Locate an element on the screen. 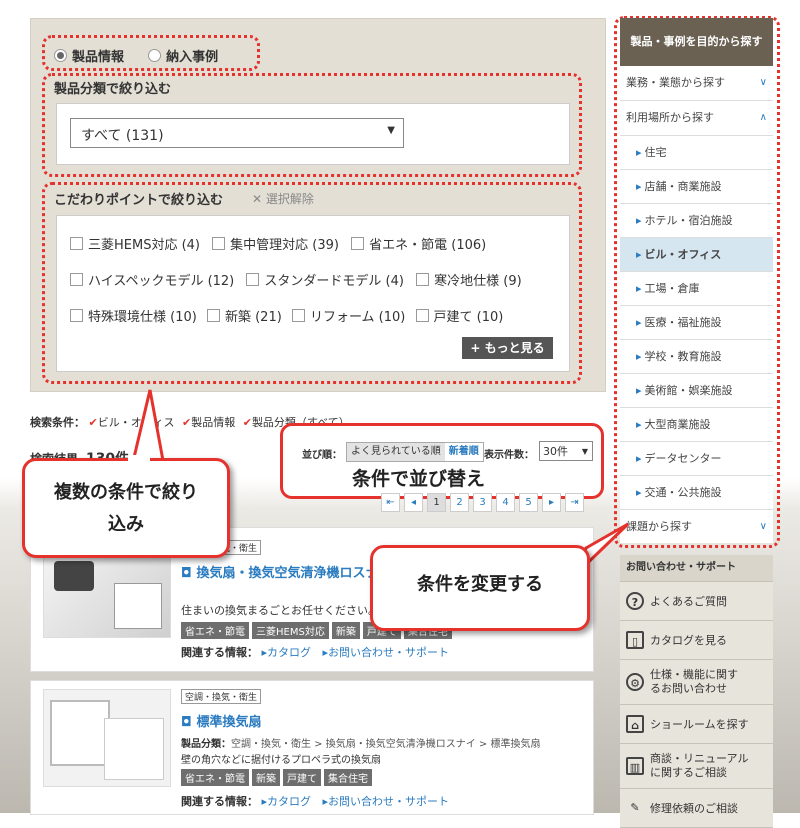 This screenshot has height=828, width=800. page-link: 2 is located at coordinates (459, 502).